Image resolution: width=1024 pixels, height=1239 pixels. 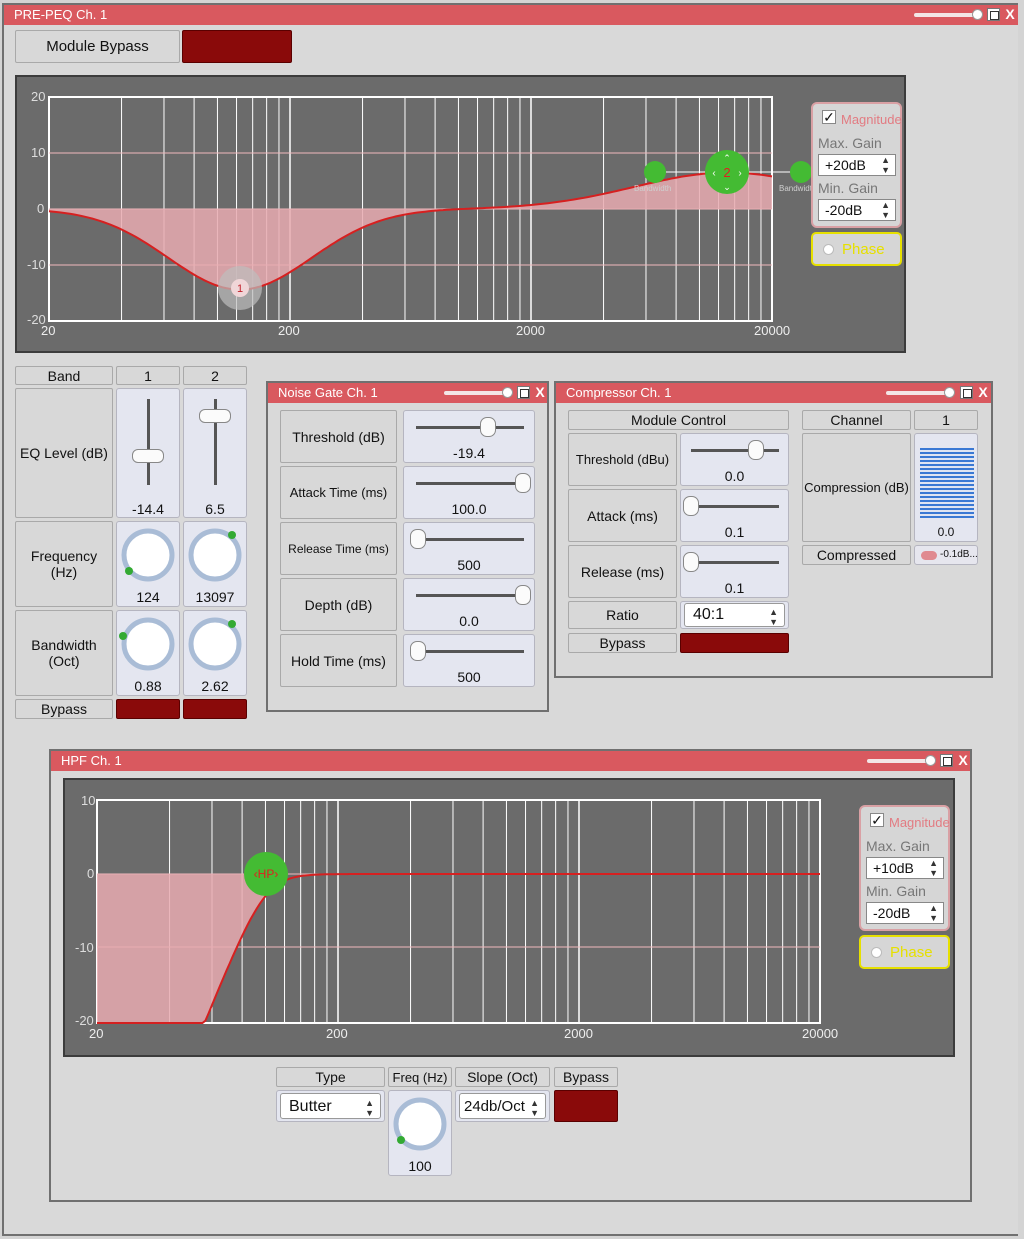 I want to click on peq-x-tick: 20, so click(x=48, y=330).